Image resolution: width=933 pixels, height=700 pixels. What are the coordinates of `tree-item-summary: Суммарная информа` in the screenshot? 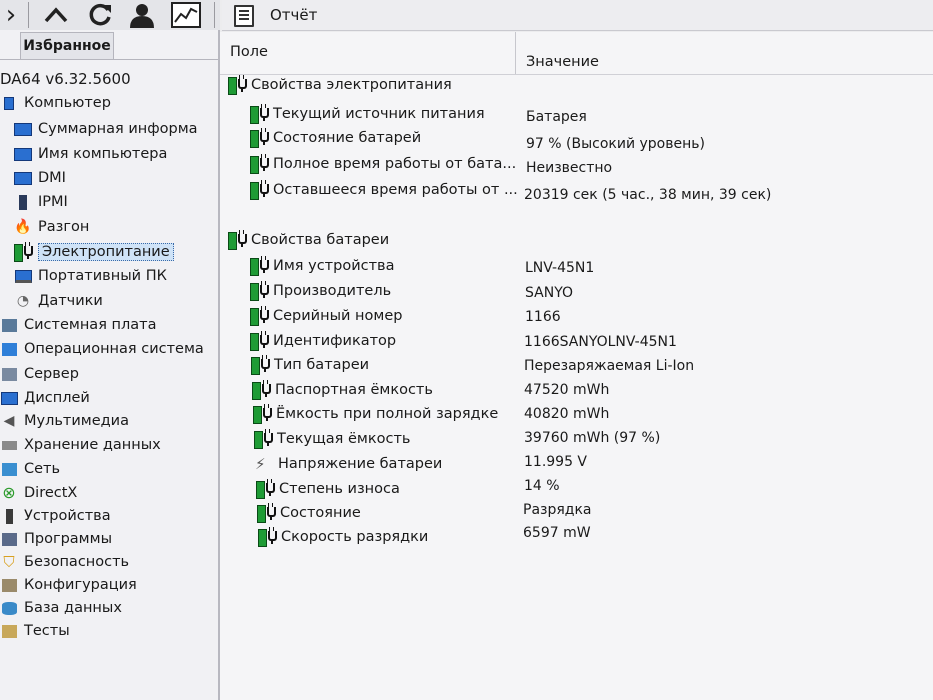 It's located at (106, 129).